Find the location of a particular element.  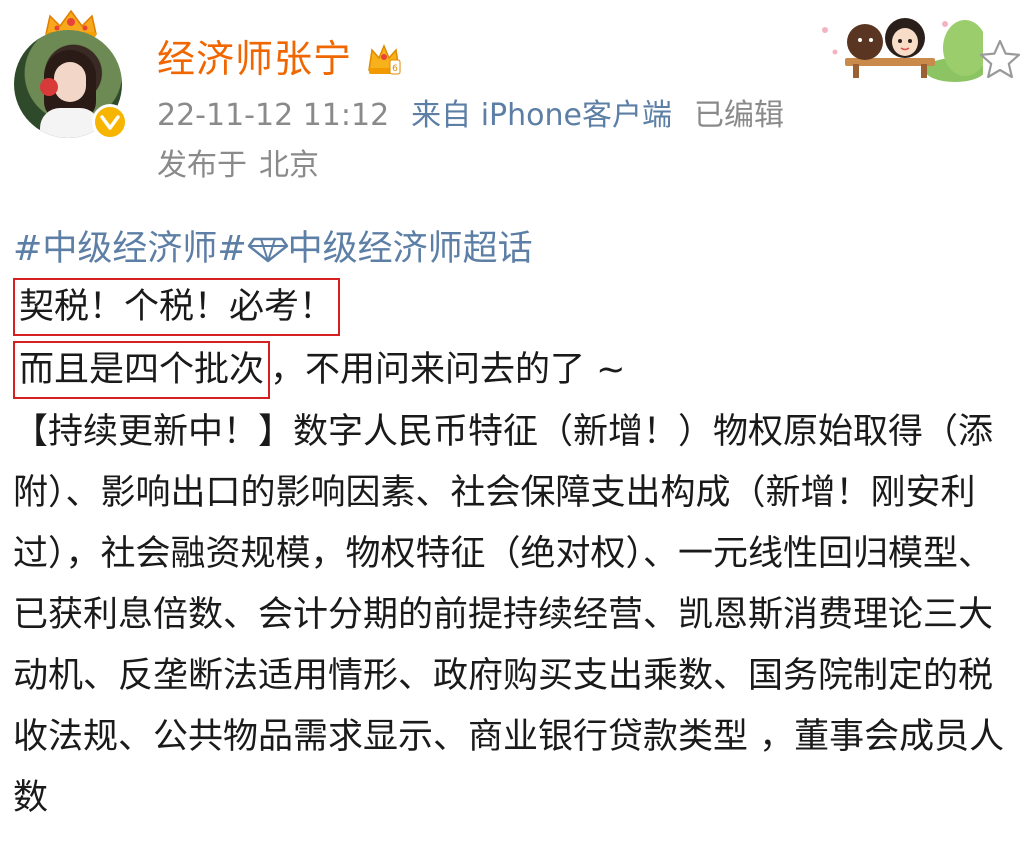

svg-text: 6 is located at coordinates (395, 69).